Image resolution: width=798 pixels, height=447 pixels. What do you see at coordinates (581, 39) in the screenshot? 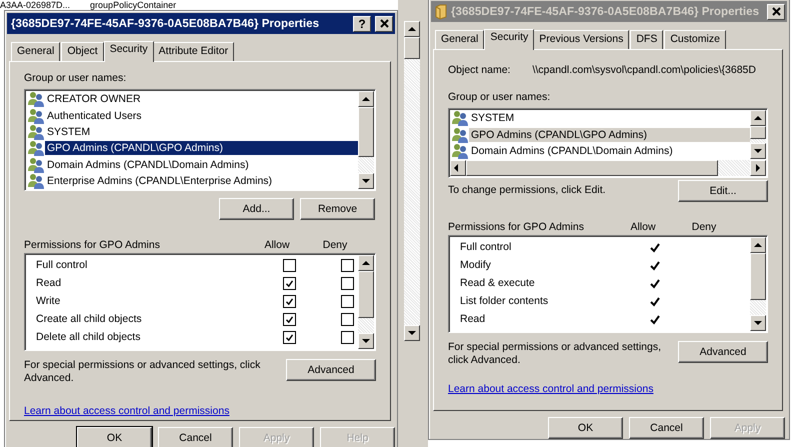
I see `tab: Previous Versions` at bounding box center [581, 39].